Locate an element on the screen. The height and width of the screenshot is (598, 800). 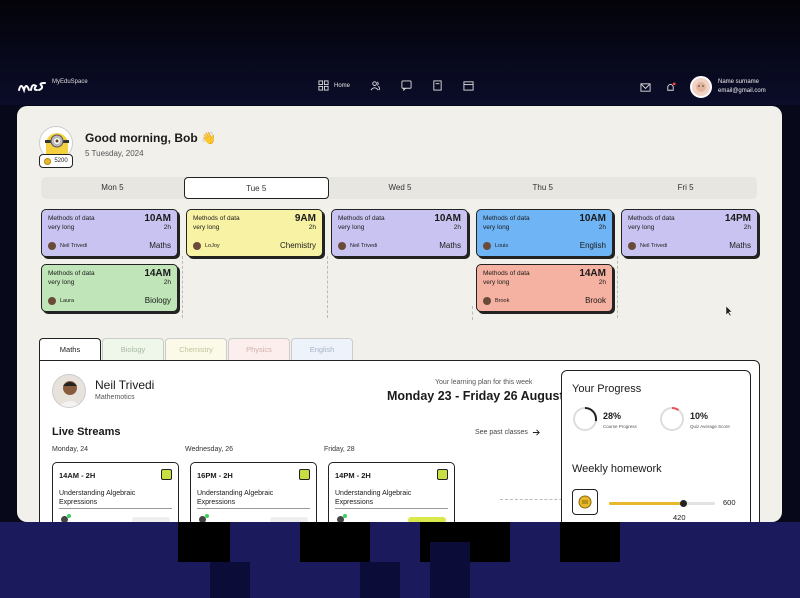
event-time: 9AM is located at coordinates (305, 218).